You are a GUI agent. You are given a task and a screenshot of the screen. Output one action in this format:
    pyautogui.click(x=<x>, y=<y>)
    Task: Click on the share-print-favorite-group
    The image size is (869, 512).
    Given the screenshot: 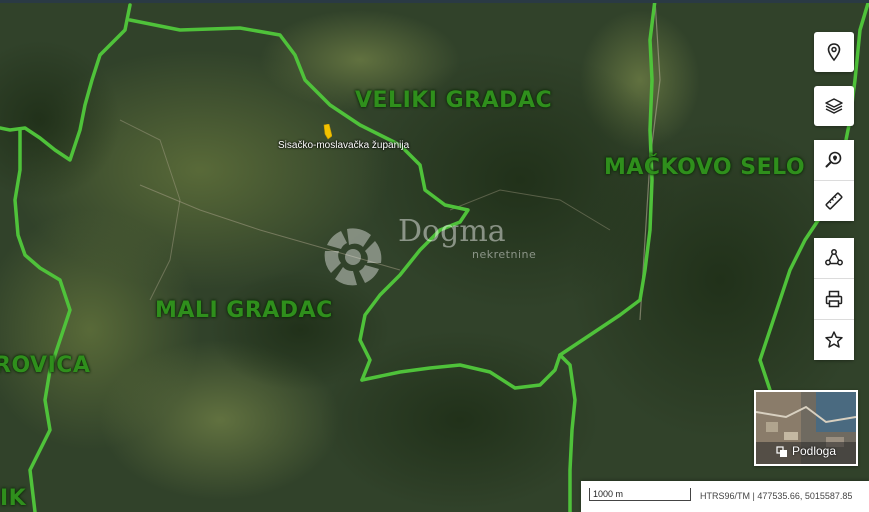 What is the action you would take?
    pyautogui.click(x=834, y=299)
    